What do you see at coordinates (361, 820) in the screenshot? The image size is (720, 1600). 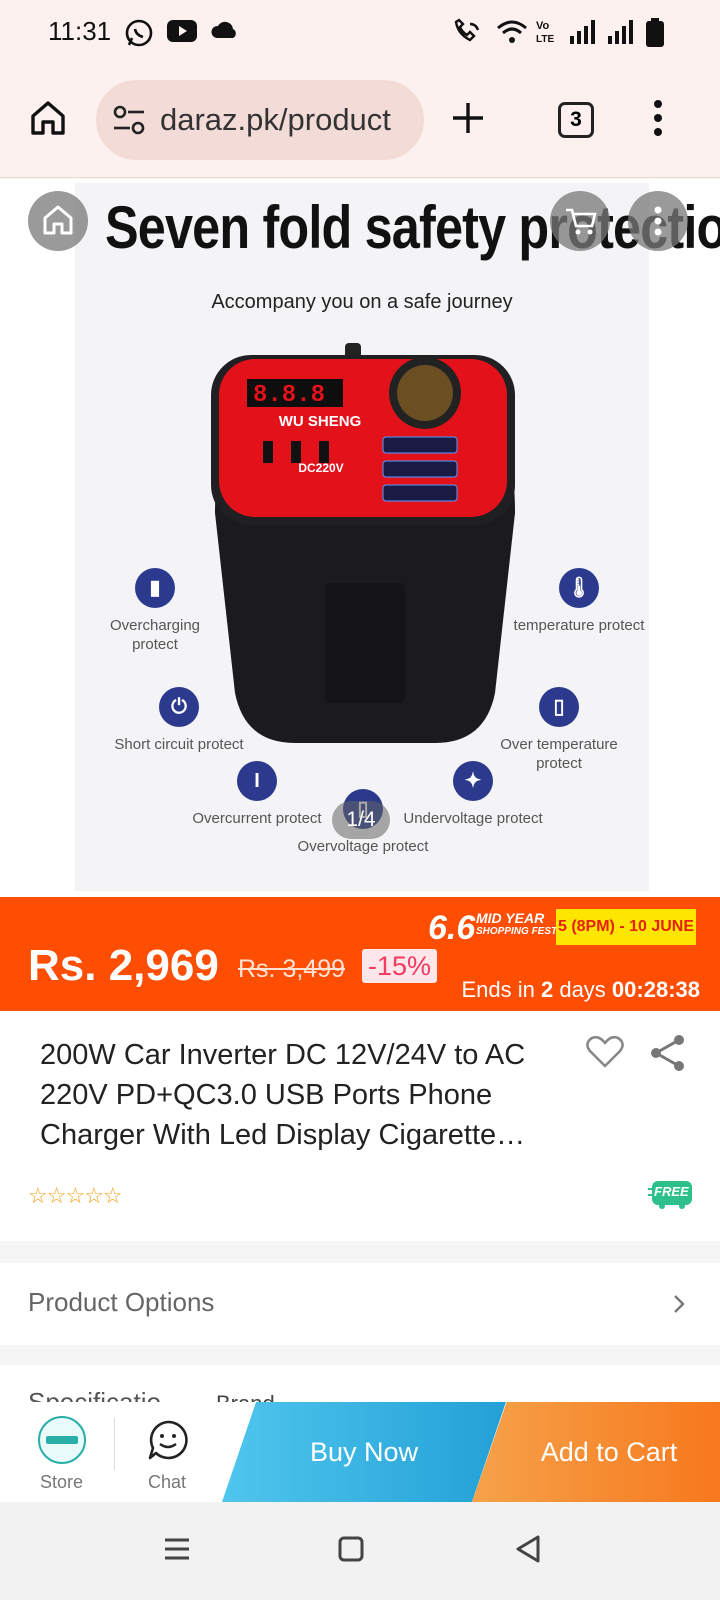 I see `image-counter: 1/4` at bounding box center [361, 820].